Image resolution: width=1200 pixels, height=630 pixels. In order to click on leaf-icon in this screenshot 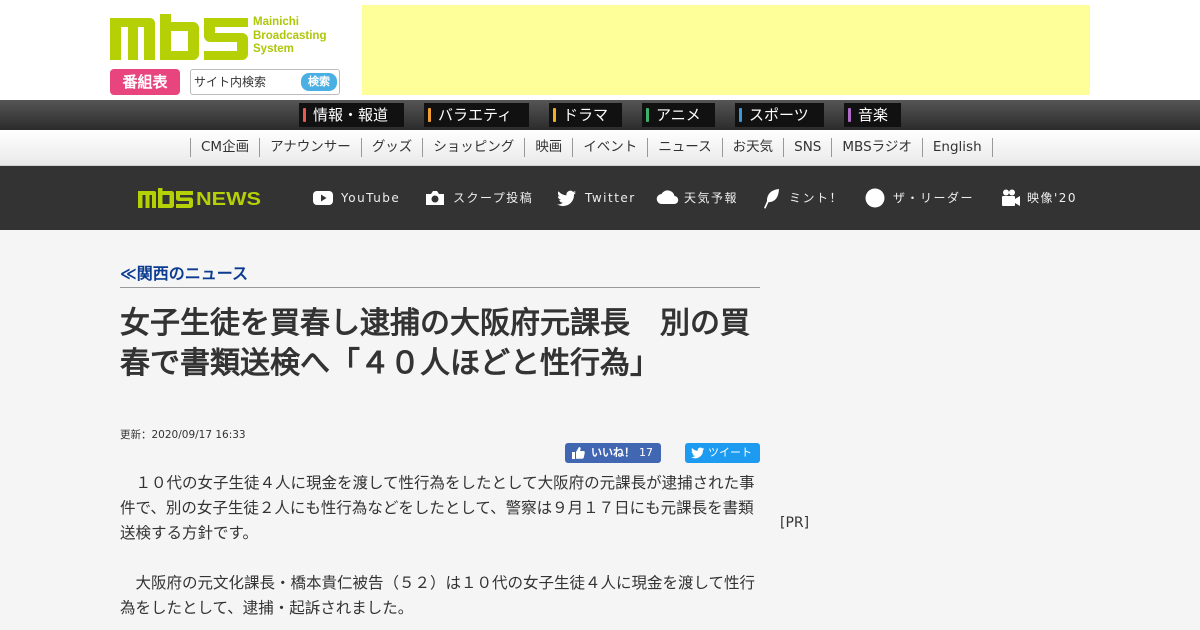, I will do `click(771, 199)`.